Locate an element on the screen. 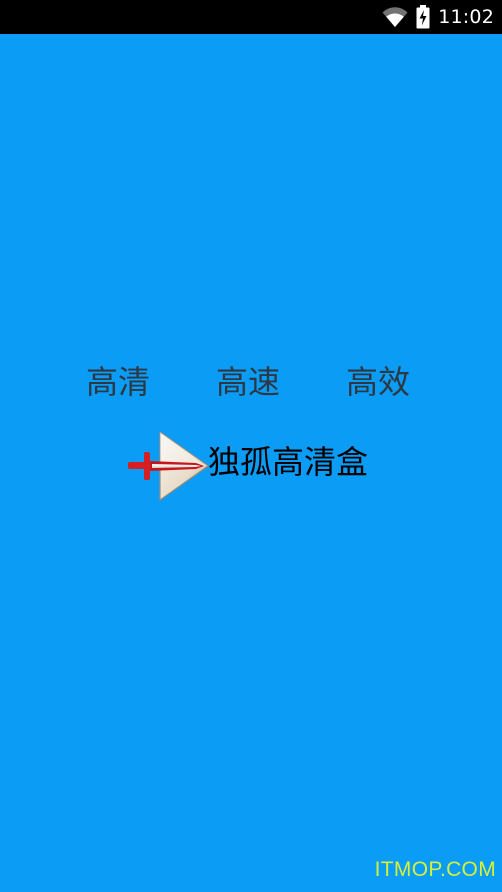  status-icons: 11:02 is located at coordinates (438, 17).